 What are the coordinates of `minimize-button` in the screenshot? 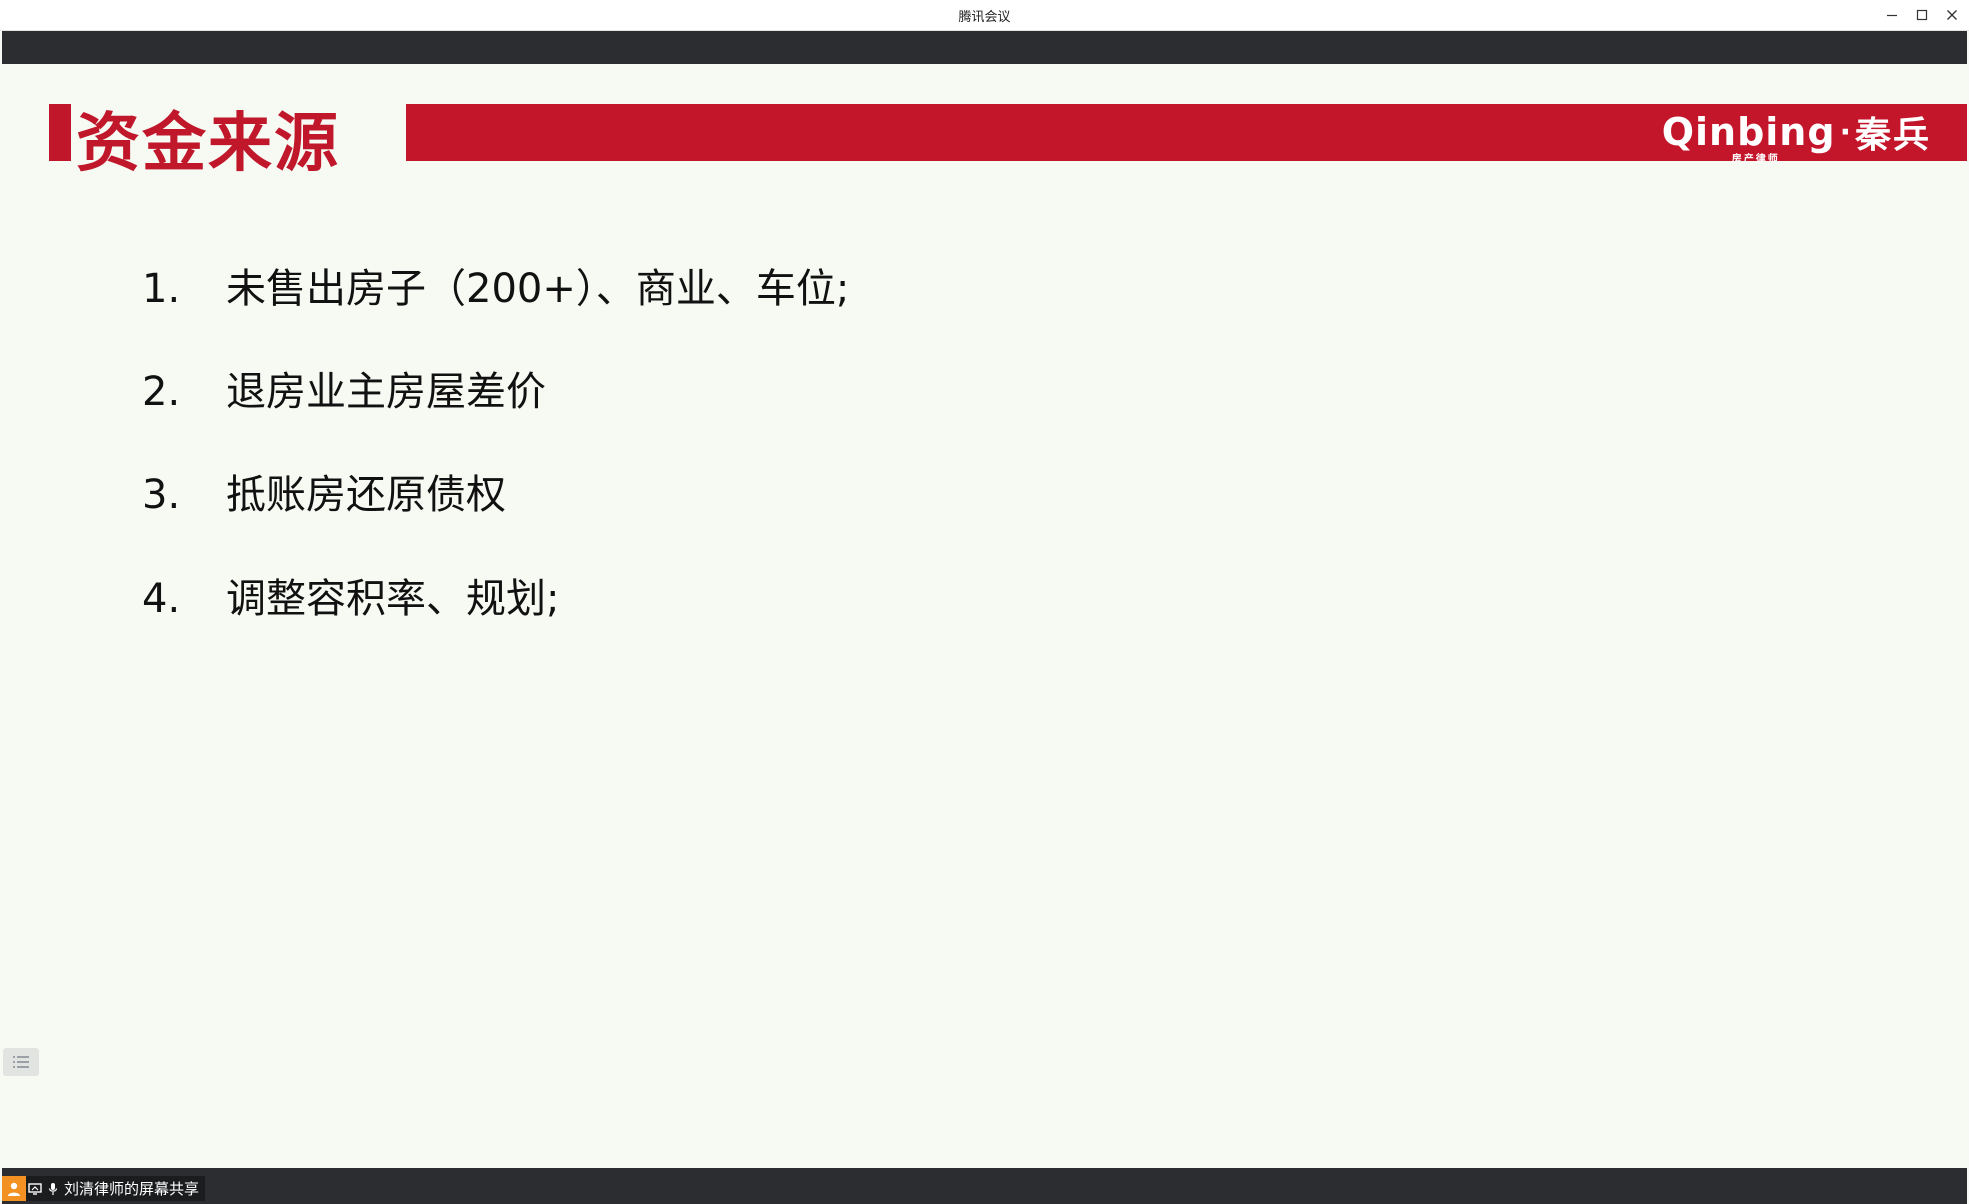 It's located at (1892, 15).